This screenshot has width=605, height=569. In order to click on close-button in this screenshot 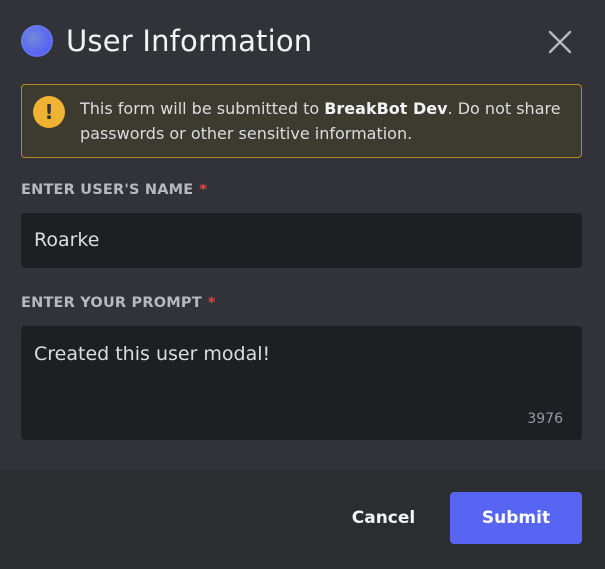, I will do `click(560, 42)`.